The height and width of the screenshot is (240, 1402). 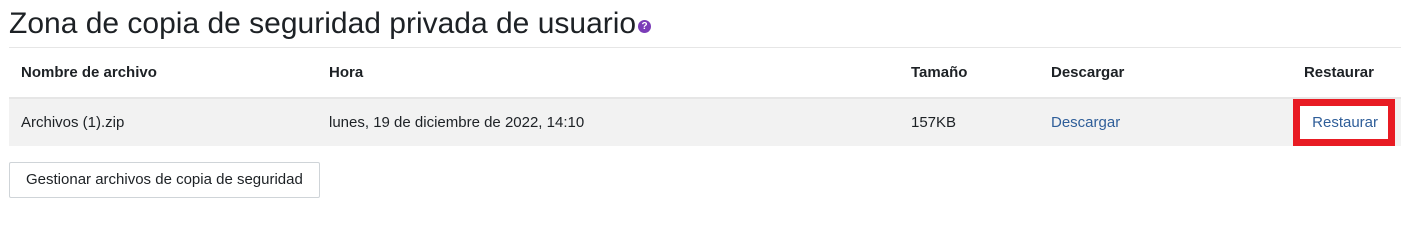 What do you see at coordinates (89, 72) in the screenshot?
I see `header-filename: Nombre de archivo` at bounding box center [89, 72].